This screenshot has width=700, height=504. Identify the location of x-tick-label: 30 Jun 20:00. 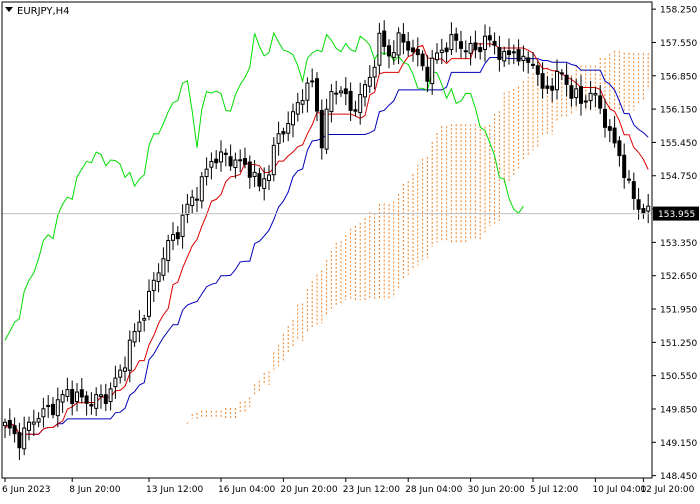
(496, 490).